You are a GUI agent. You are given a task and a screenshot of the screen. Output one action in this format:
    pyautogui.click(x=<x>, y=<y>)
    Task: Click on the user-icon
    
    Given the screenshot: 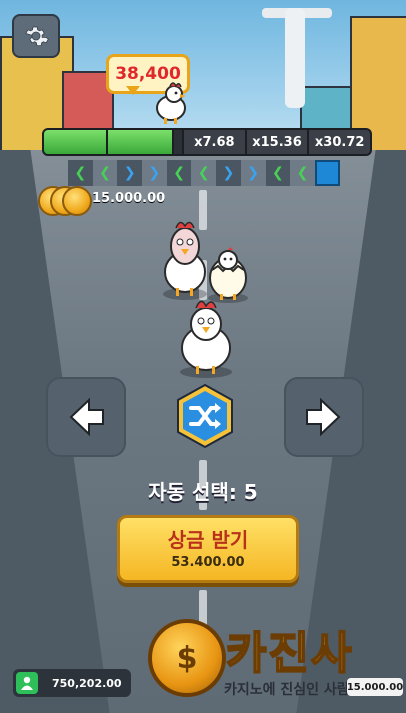 What is the action you would take?
    pyautogui.click(x=27, y=683)
    